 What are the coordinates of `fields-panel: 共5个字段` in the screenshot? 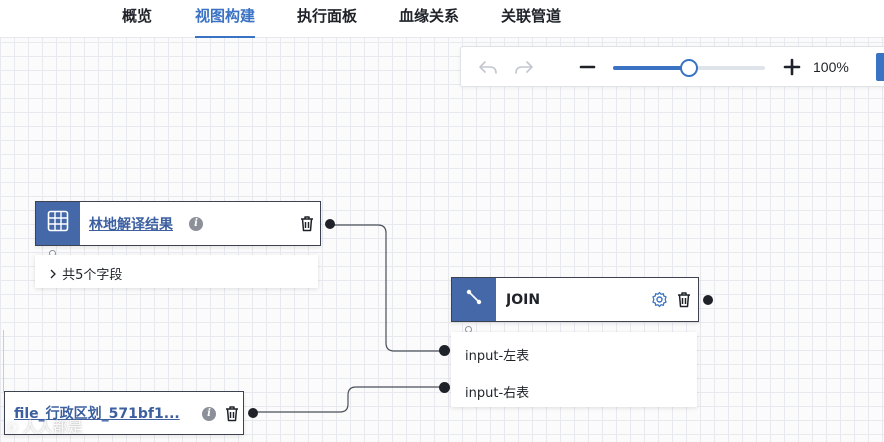 It's located at (176, 271).